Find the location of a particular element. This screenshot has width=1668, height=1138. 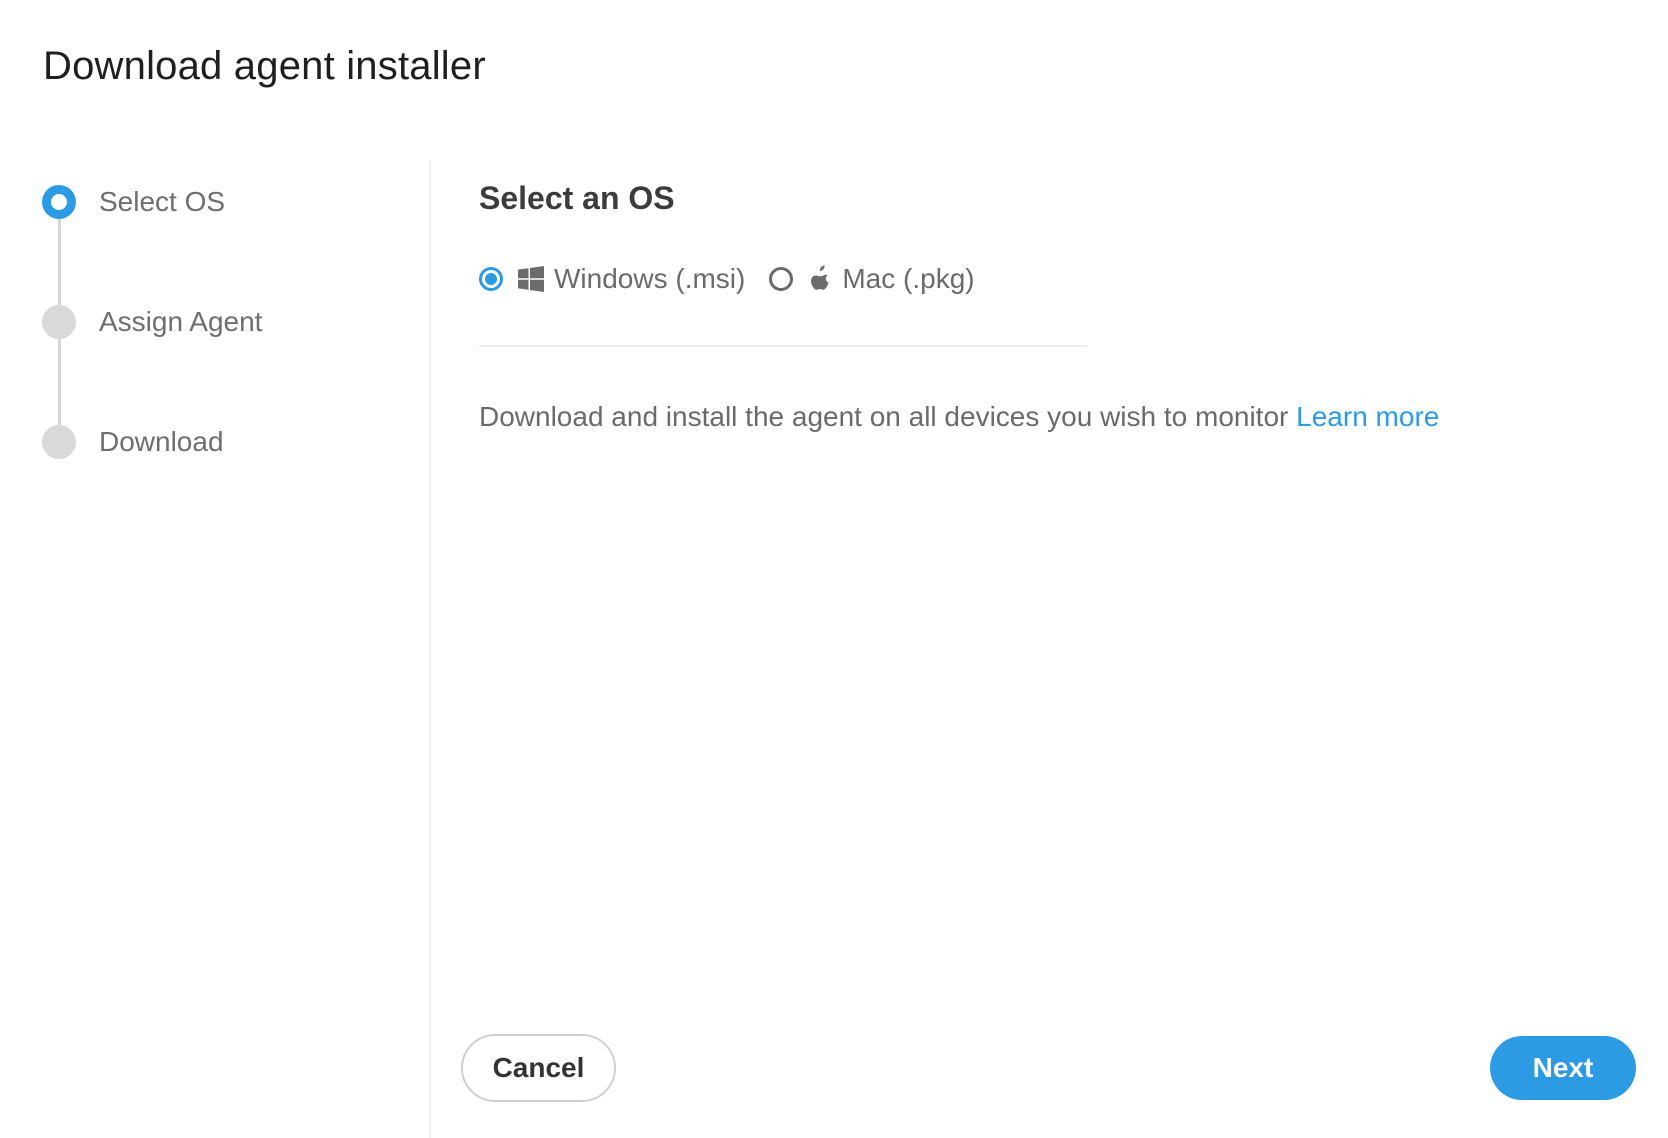

windows-icon is located at coordinates (531, 279).